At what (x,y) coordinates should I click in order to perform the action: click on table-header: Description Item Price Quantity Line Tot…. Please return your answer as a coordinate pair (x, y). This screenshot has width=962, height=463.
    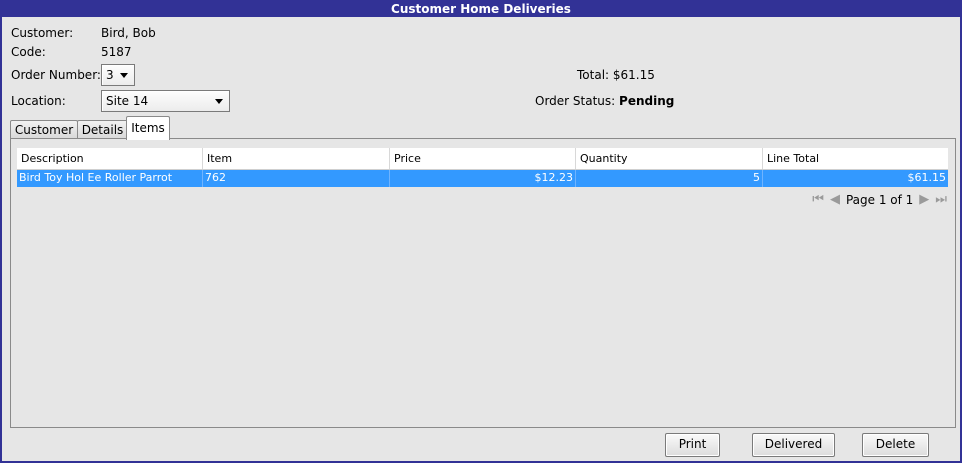
    Looking at the image, I should click on (482, 159).